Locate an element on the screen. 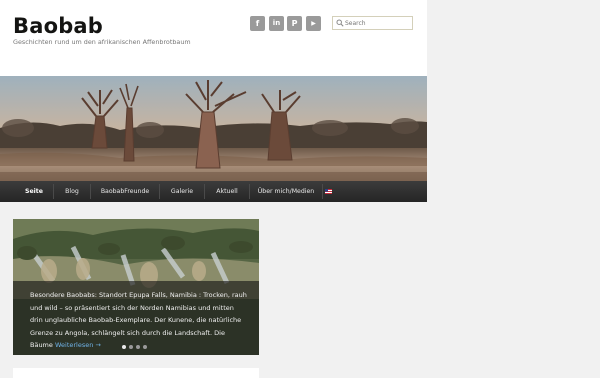 Image resolution: width=600 pixels, height=378 pixels. nav-item-aktuell: Aktuell is located at coordinates (227, 191).